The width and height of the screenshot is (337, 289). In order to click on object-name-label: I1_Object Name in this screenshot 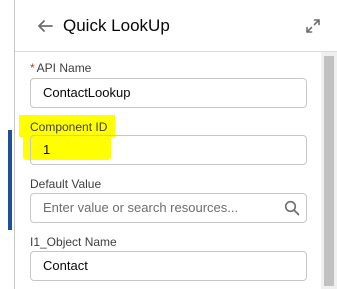, I will do `click(73, 242)`.